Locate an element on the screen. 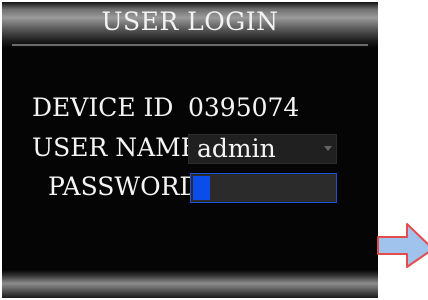 Image resolution: width=428 pixels, height=300 pixels. user-name-dropdown: admin is located at coordinates (262, 149).